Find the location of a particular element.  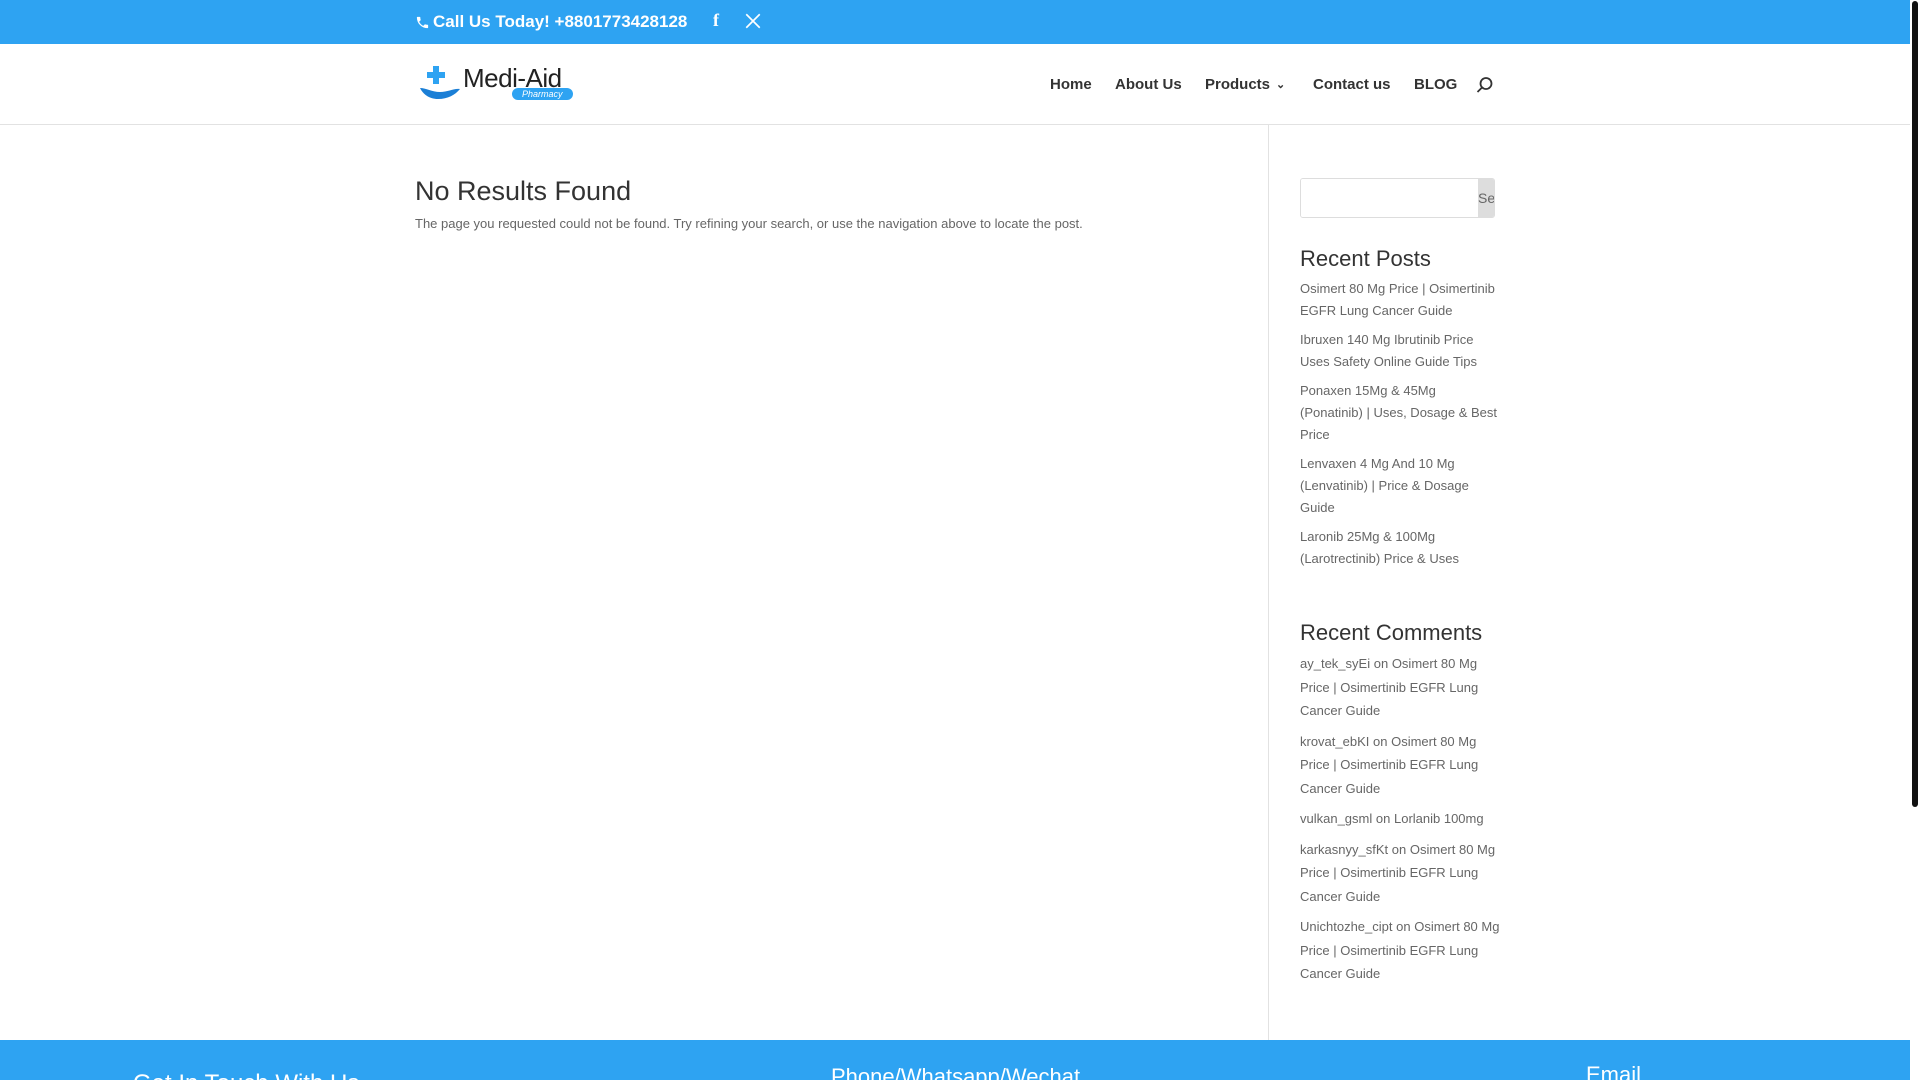

comment-author: karkasnyy_sfKt is located at coordinates (1344, 849).